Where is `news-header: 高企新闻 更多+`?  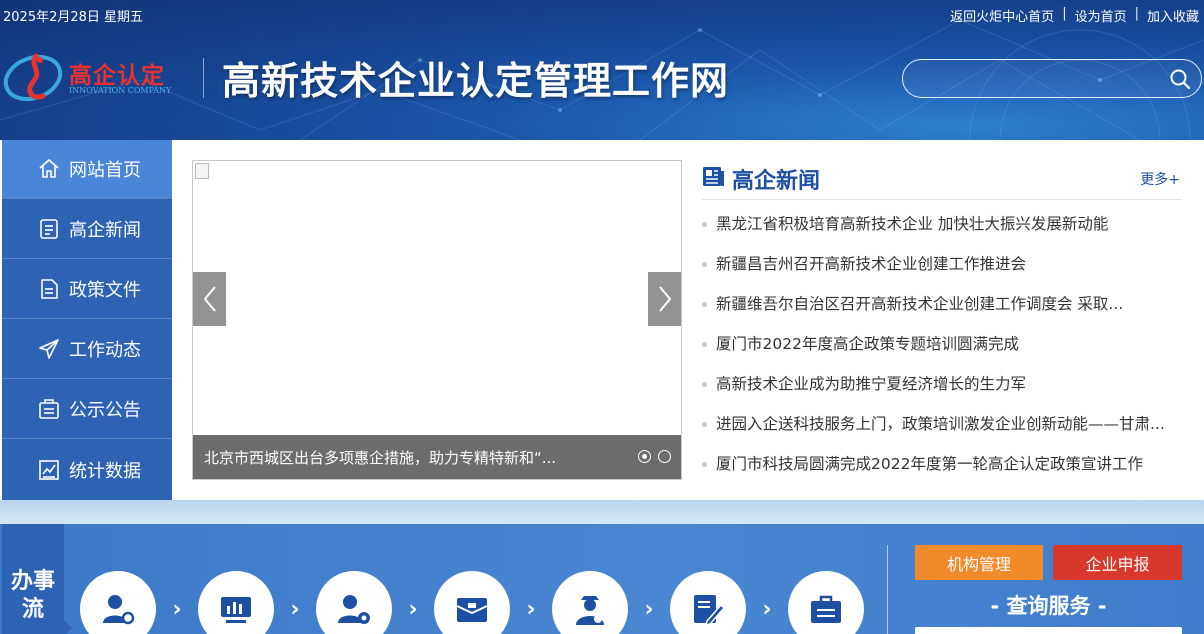
news-header: 高企新闻 更多+ is located at coordinates (942, 180).